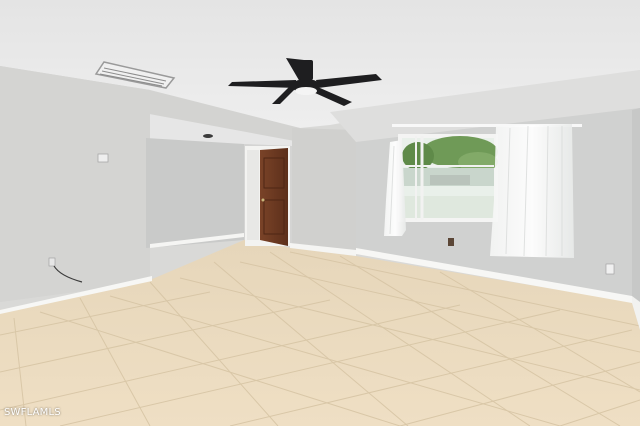 The width and height of the screenshot is (640, 426). What do you see at coordinates (32, 412) in the screenshot?
I see `watermark-text: SWFLAMLS` at bounding box center [32, 412].